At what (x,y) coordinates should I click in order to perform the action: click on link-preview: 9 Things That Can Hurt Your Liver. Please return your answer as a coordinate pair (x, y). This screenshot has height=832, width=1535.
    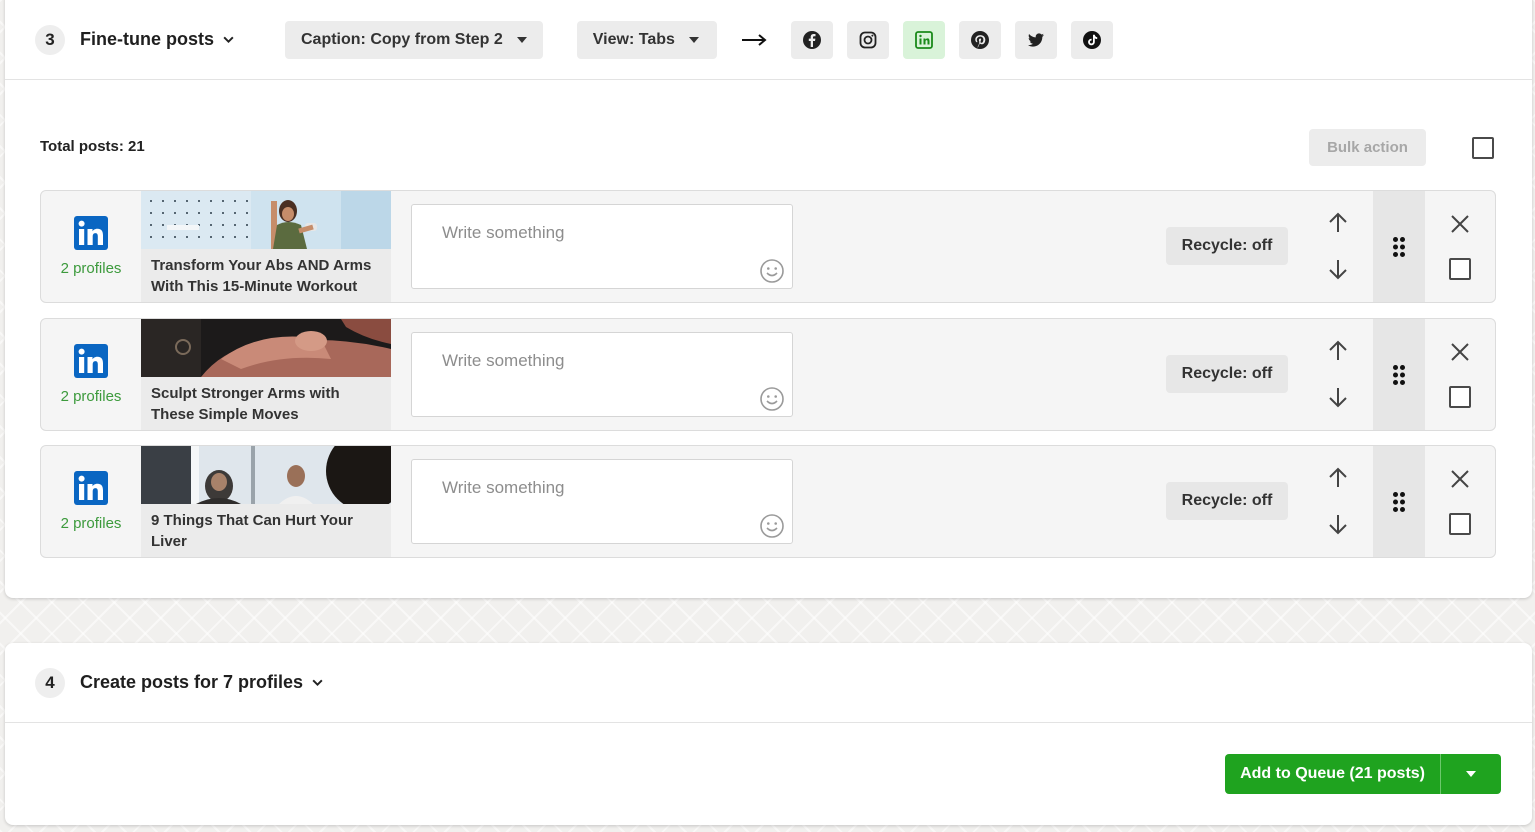
    Looking at the image, I should click on (266, 501).